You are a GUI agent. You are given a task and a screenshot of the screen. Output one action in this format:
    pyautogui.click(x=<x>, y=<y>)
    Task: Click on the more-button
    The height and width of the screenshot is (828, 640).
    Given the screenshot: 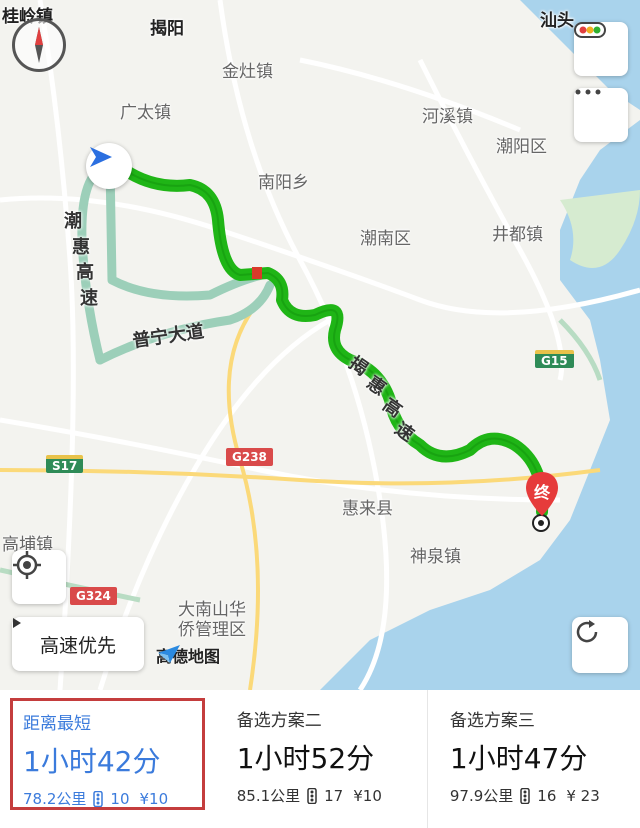 What is the action you would take?
    pyautogui.click(x=601, y=115)
    